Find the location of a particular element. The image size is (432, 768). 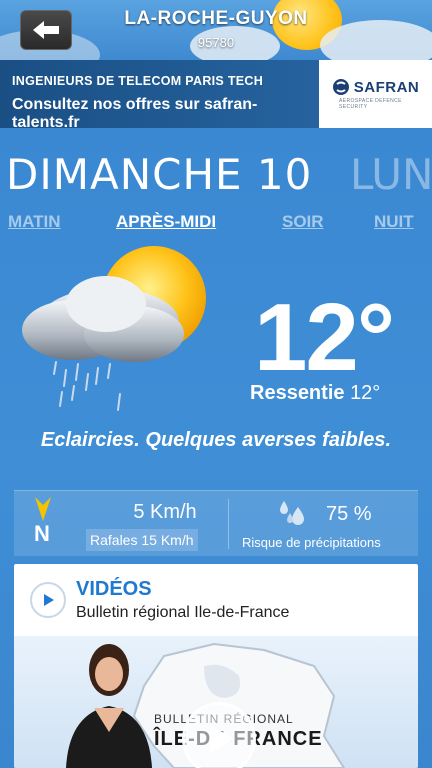

safran-logo-icon is located at coordinates (340, 87).